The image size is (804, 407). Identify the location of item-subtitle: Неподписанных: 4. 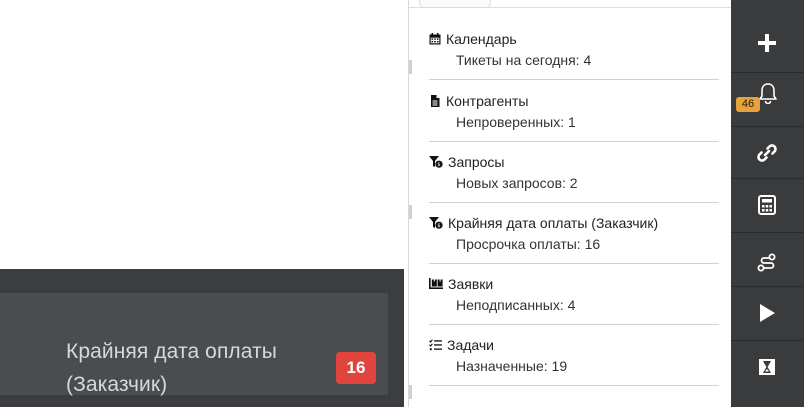
(516, 305).